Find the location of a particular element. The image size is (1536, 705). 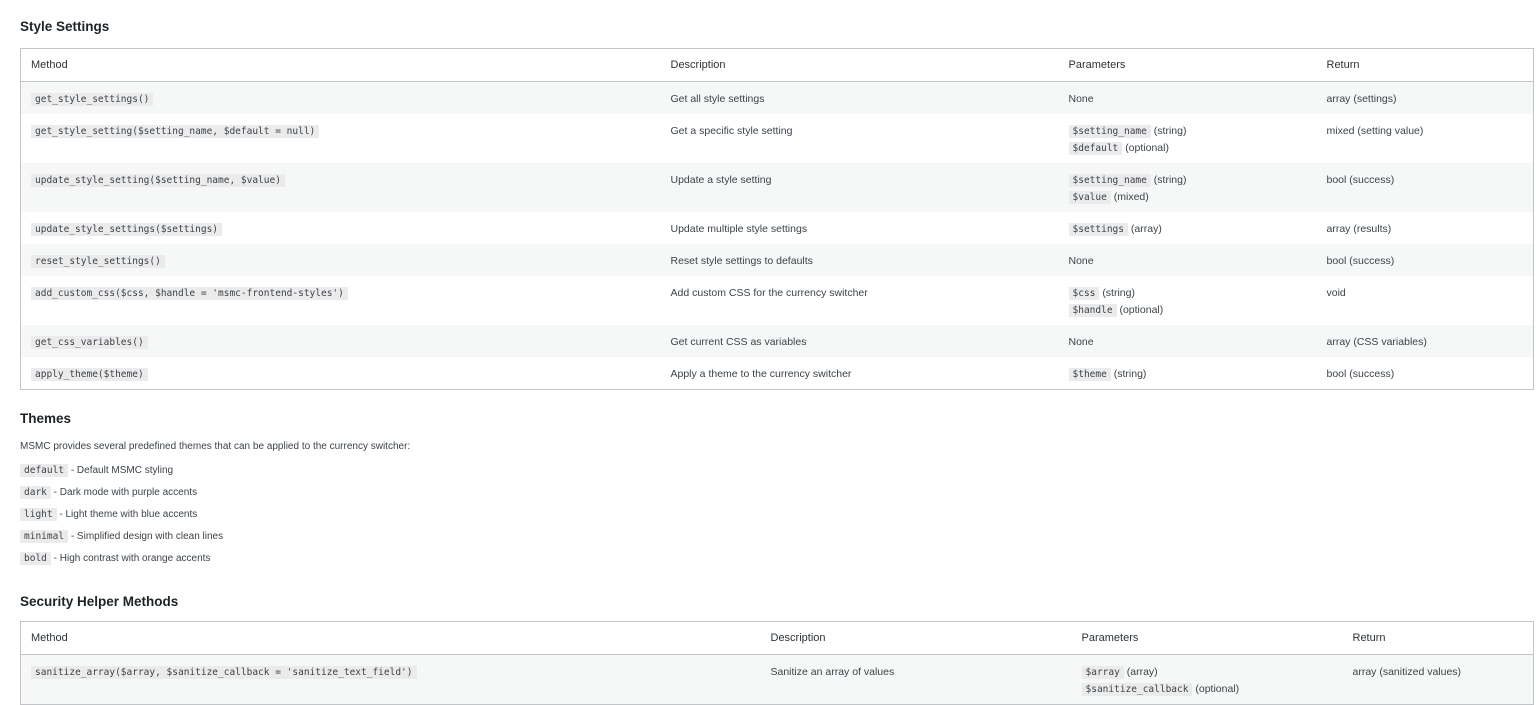

theme-code: light is located at coordinates (38, 514).